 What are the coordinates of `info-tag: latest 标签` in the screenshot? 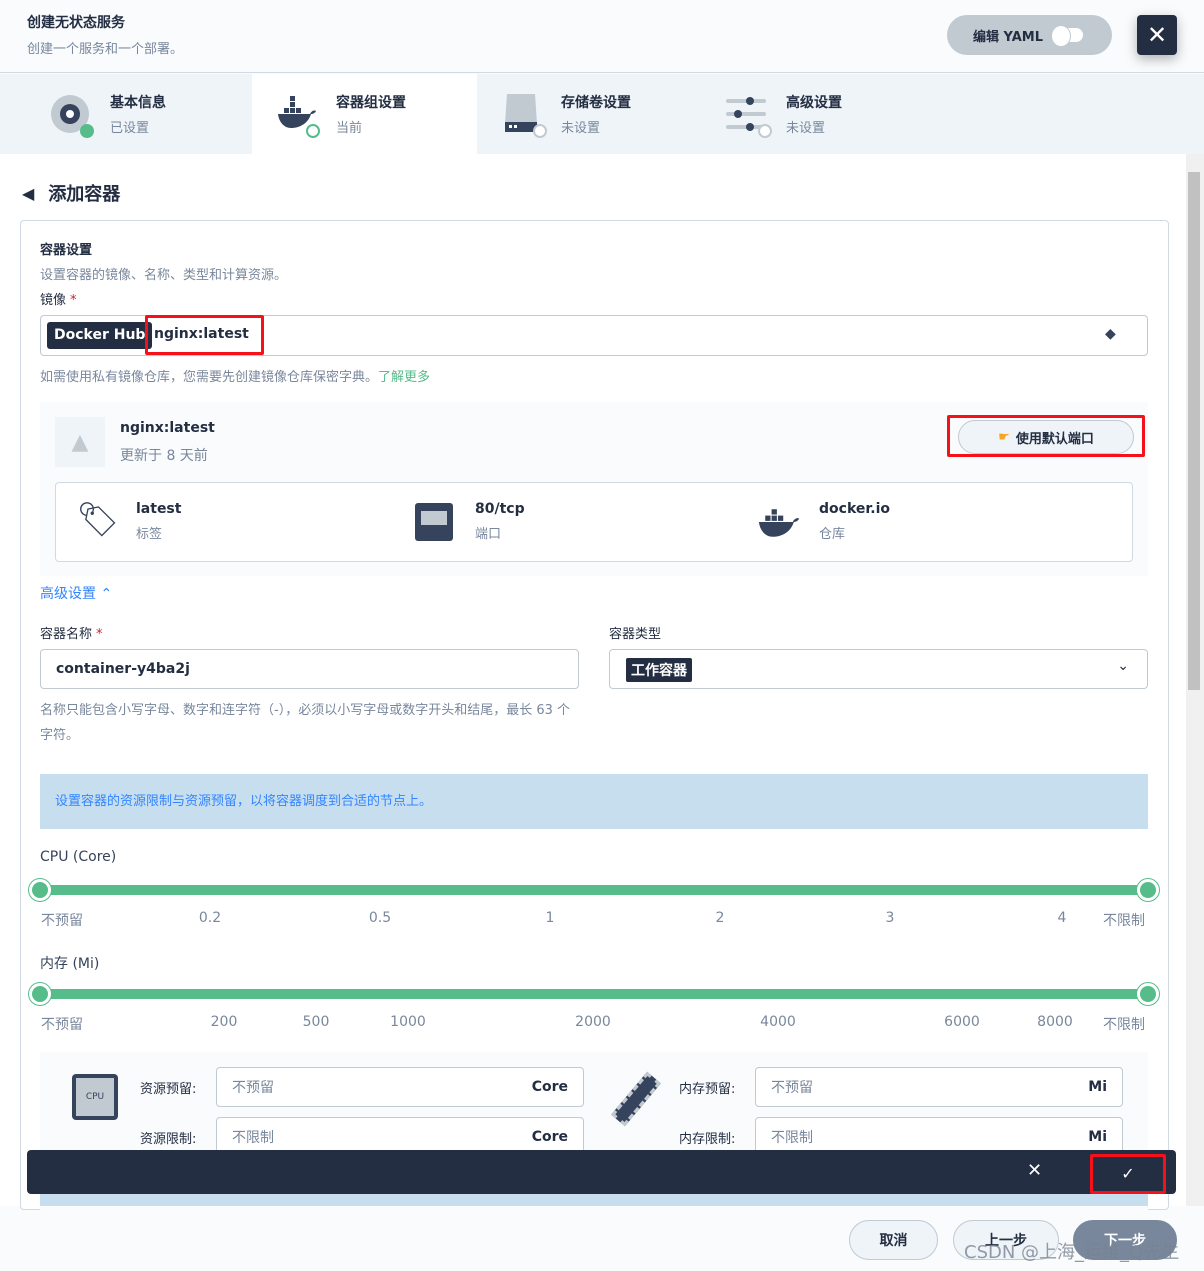 It's located at (159, 521).